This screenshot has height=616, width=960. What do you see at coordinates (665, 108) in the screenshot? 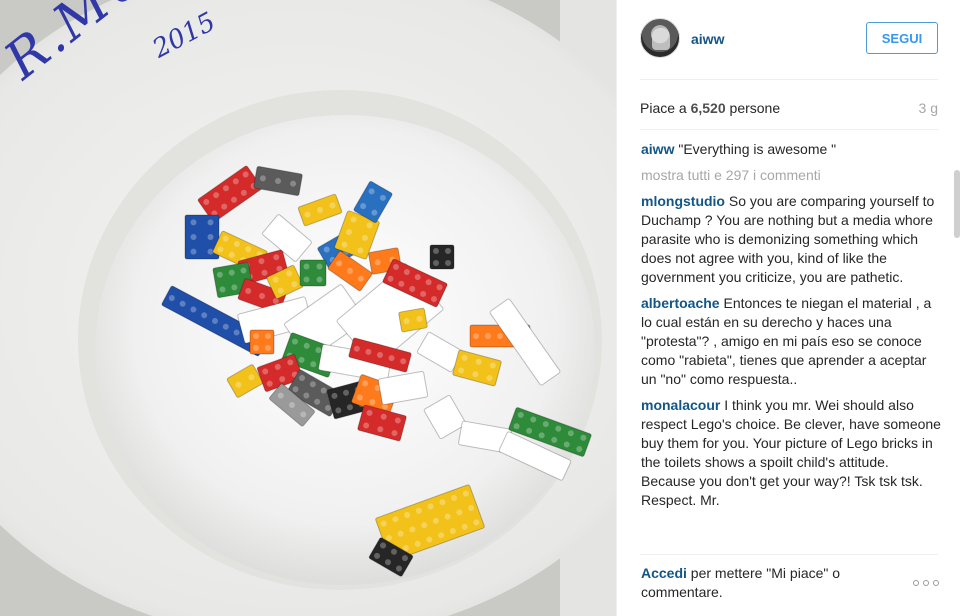
I see `likes-prefix: Piace a` at bounding box center [665, 108].